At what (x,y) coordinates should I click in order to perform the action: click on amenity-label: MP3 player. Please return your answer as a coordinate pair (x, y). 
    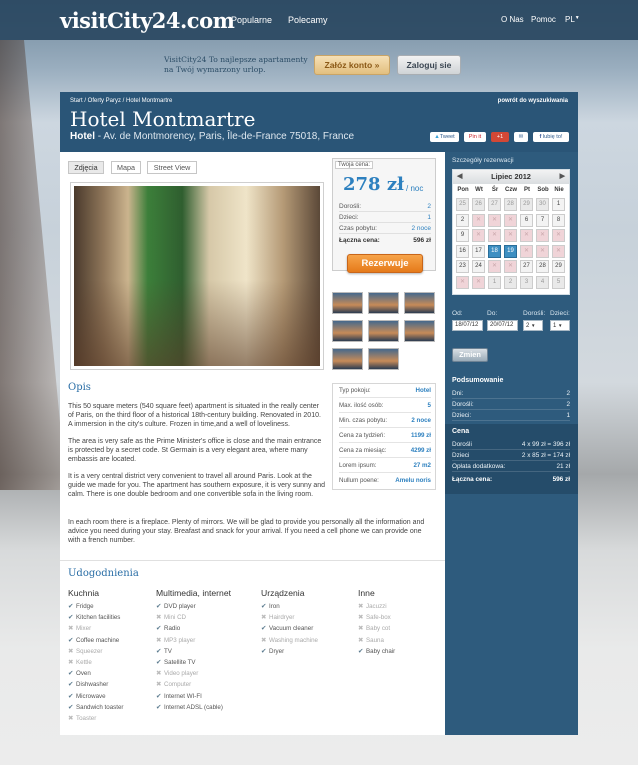
    Looking at the image, I should click on (180, 640).